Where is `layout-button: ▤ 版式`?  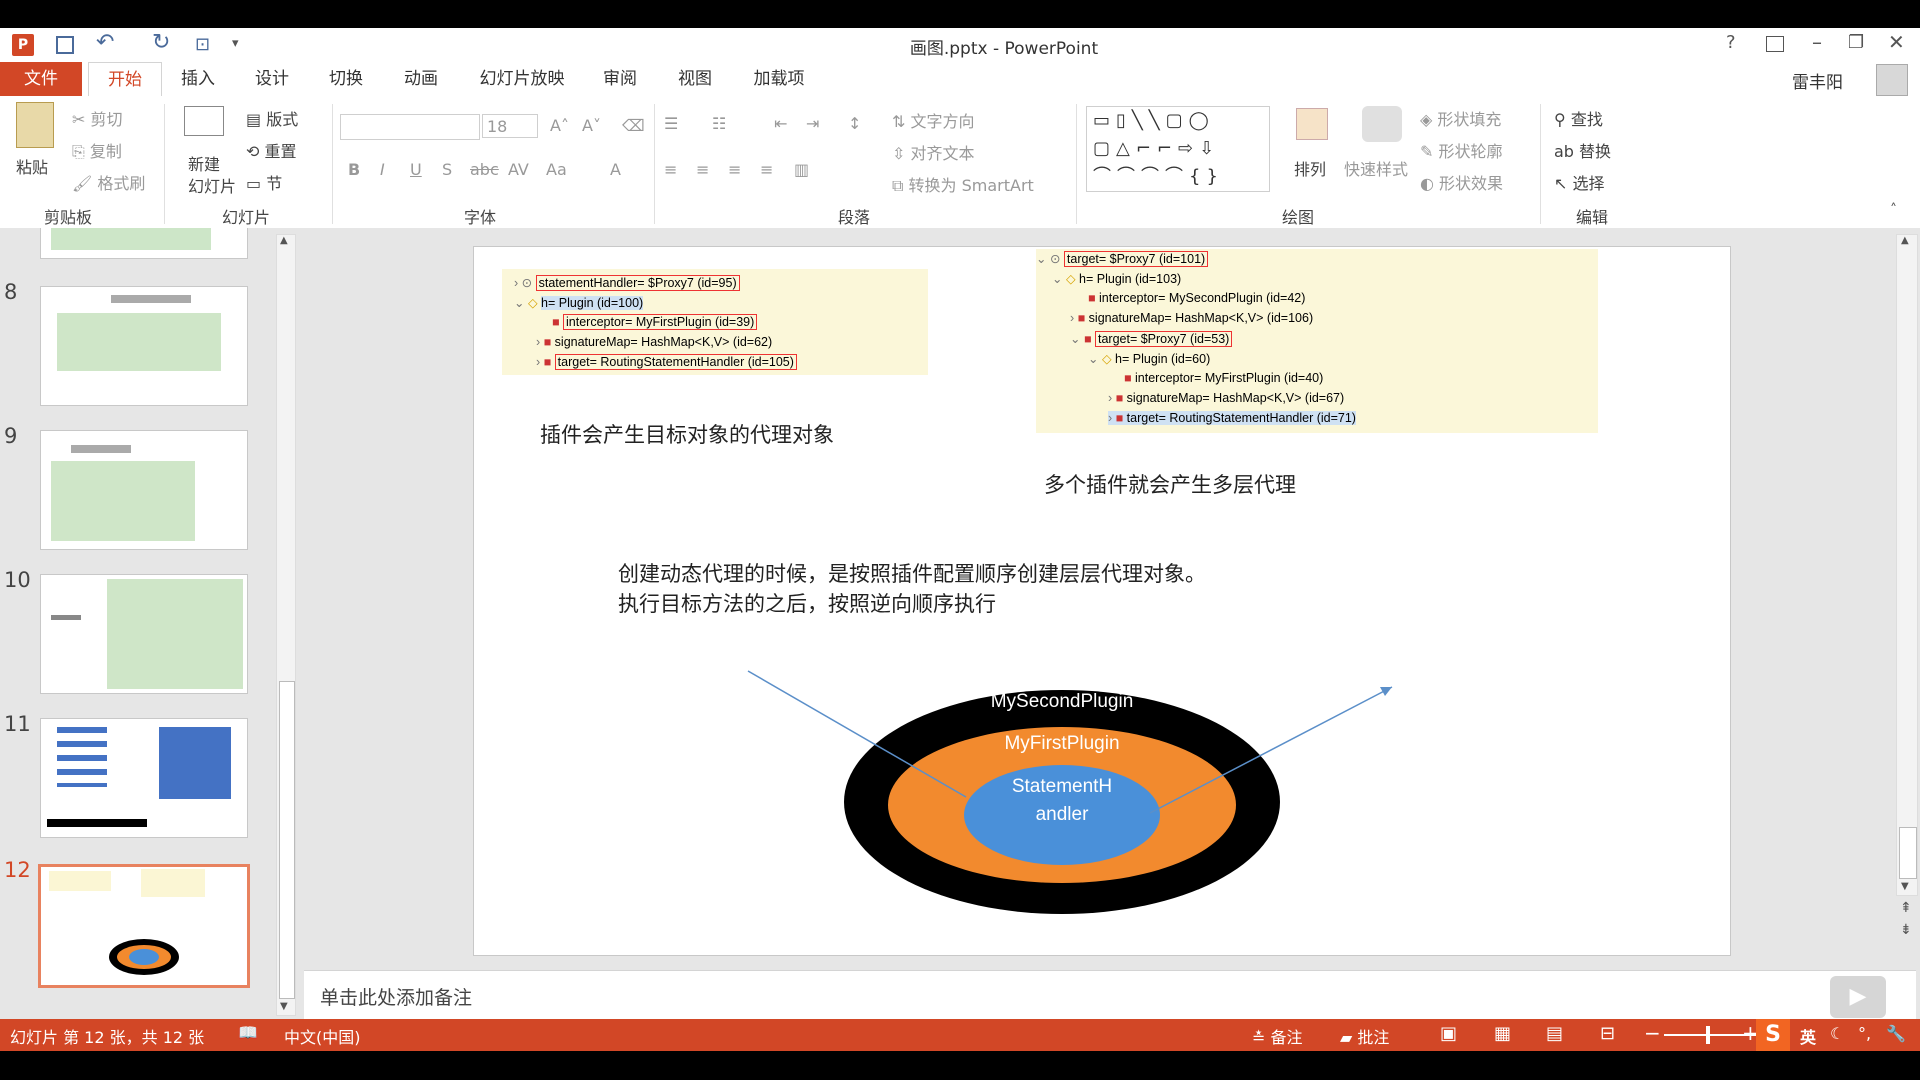
layout-button: ▤ 版式 is located at coordinates (272, 118).